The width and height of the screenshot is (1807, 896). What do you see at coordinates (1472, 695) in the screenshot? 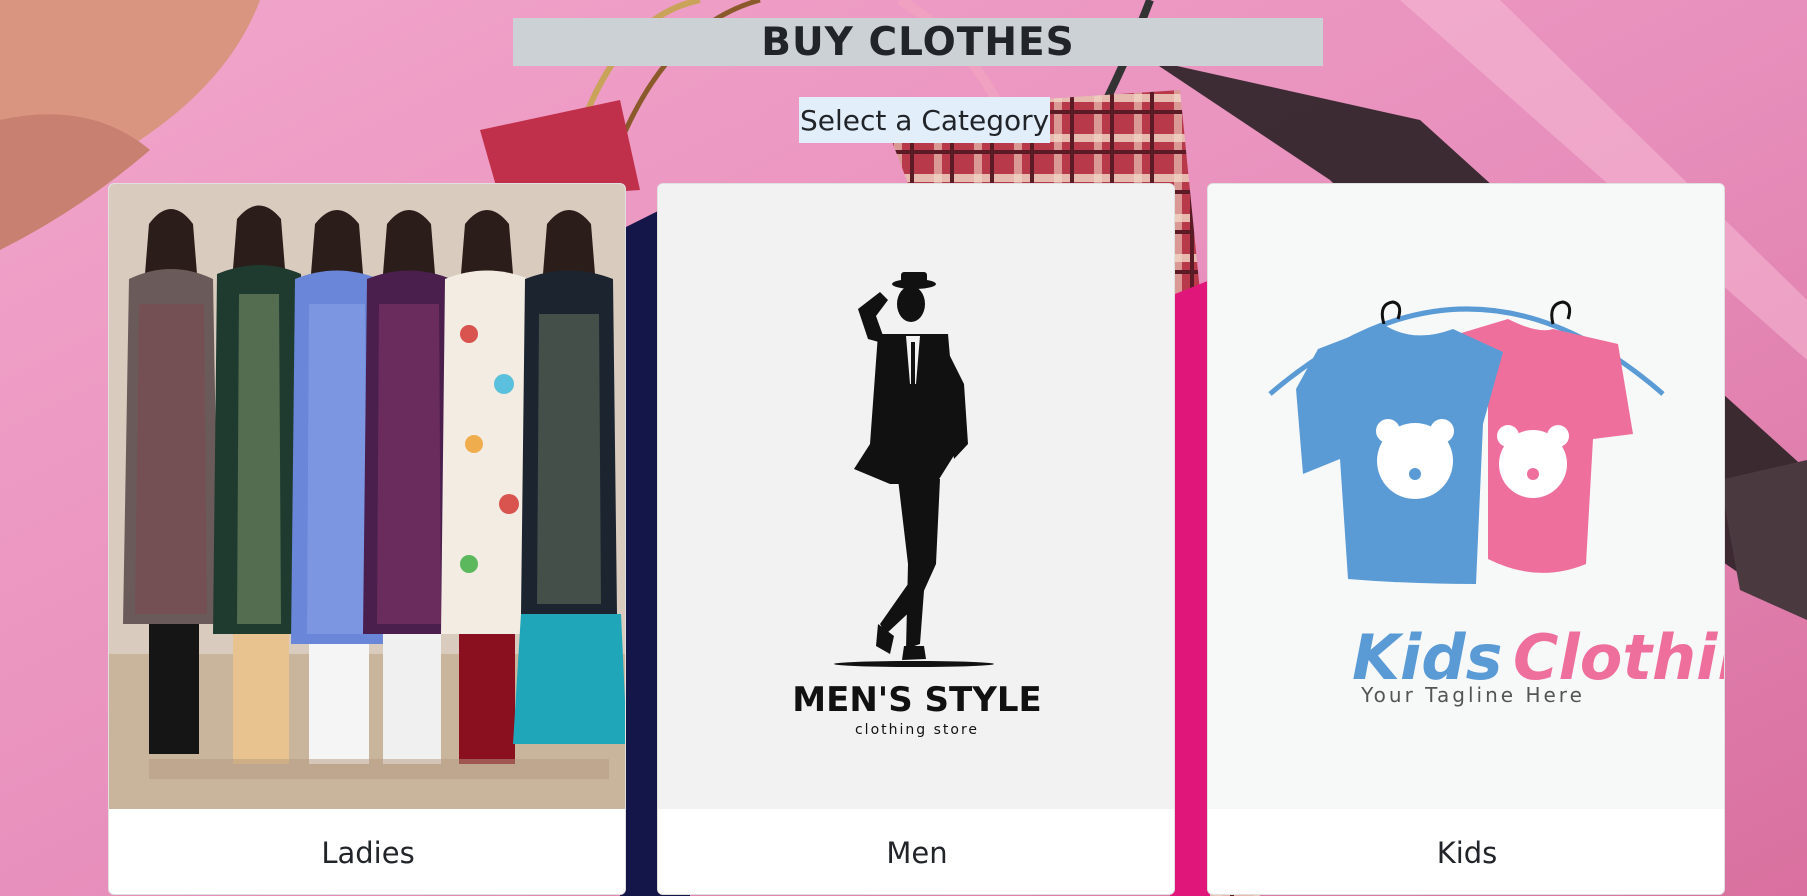
I see `kids-logo-tagline: Your Tagline Here` at bounding box center [1472, 695].